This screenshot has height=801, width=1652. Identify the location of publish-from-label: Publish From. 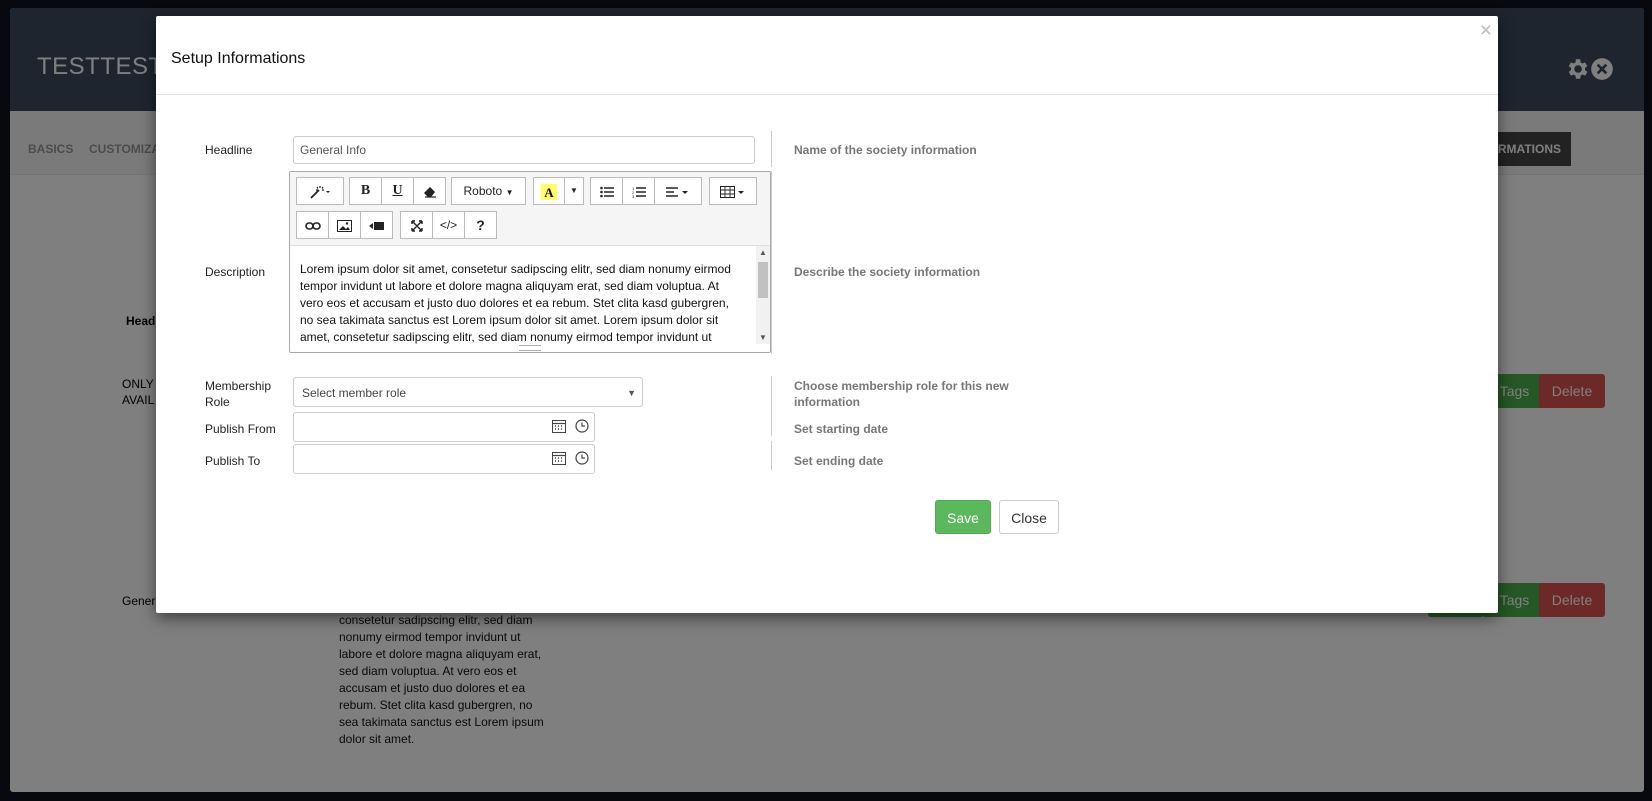
(240, 429).